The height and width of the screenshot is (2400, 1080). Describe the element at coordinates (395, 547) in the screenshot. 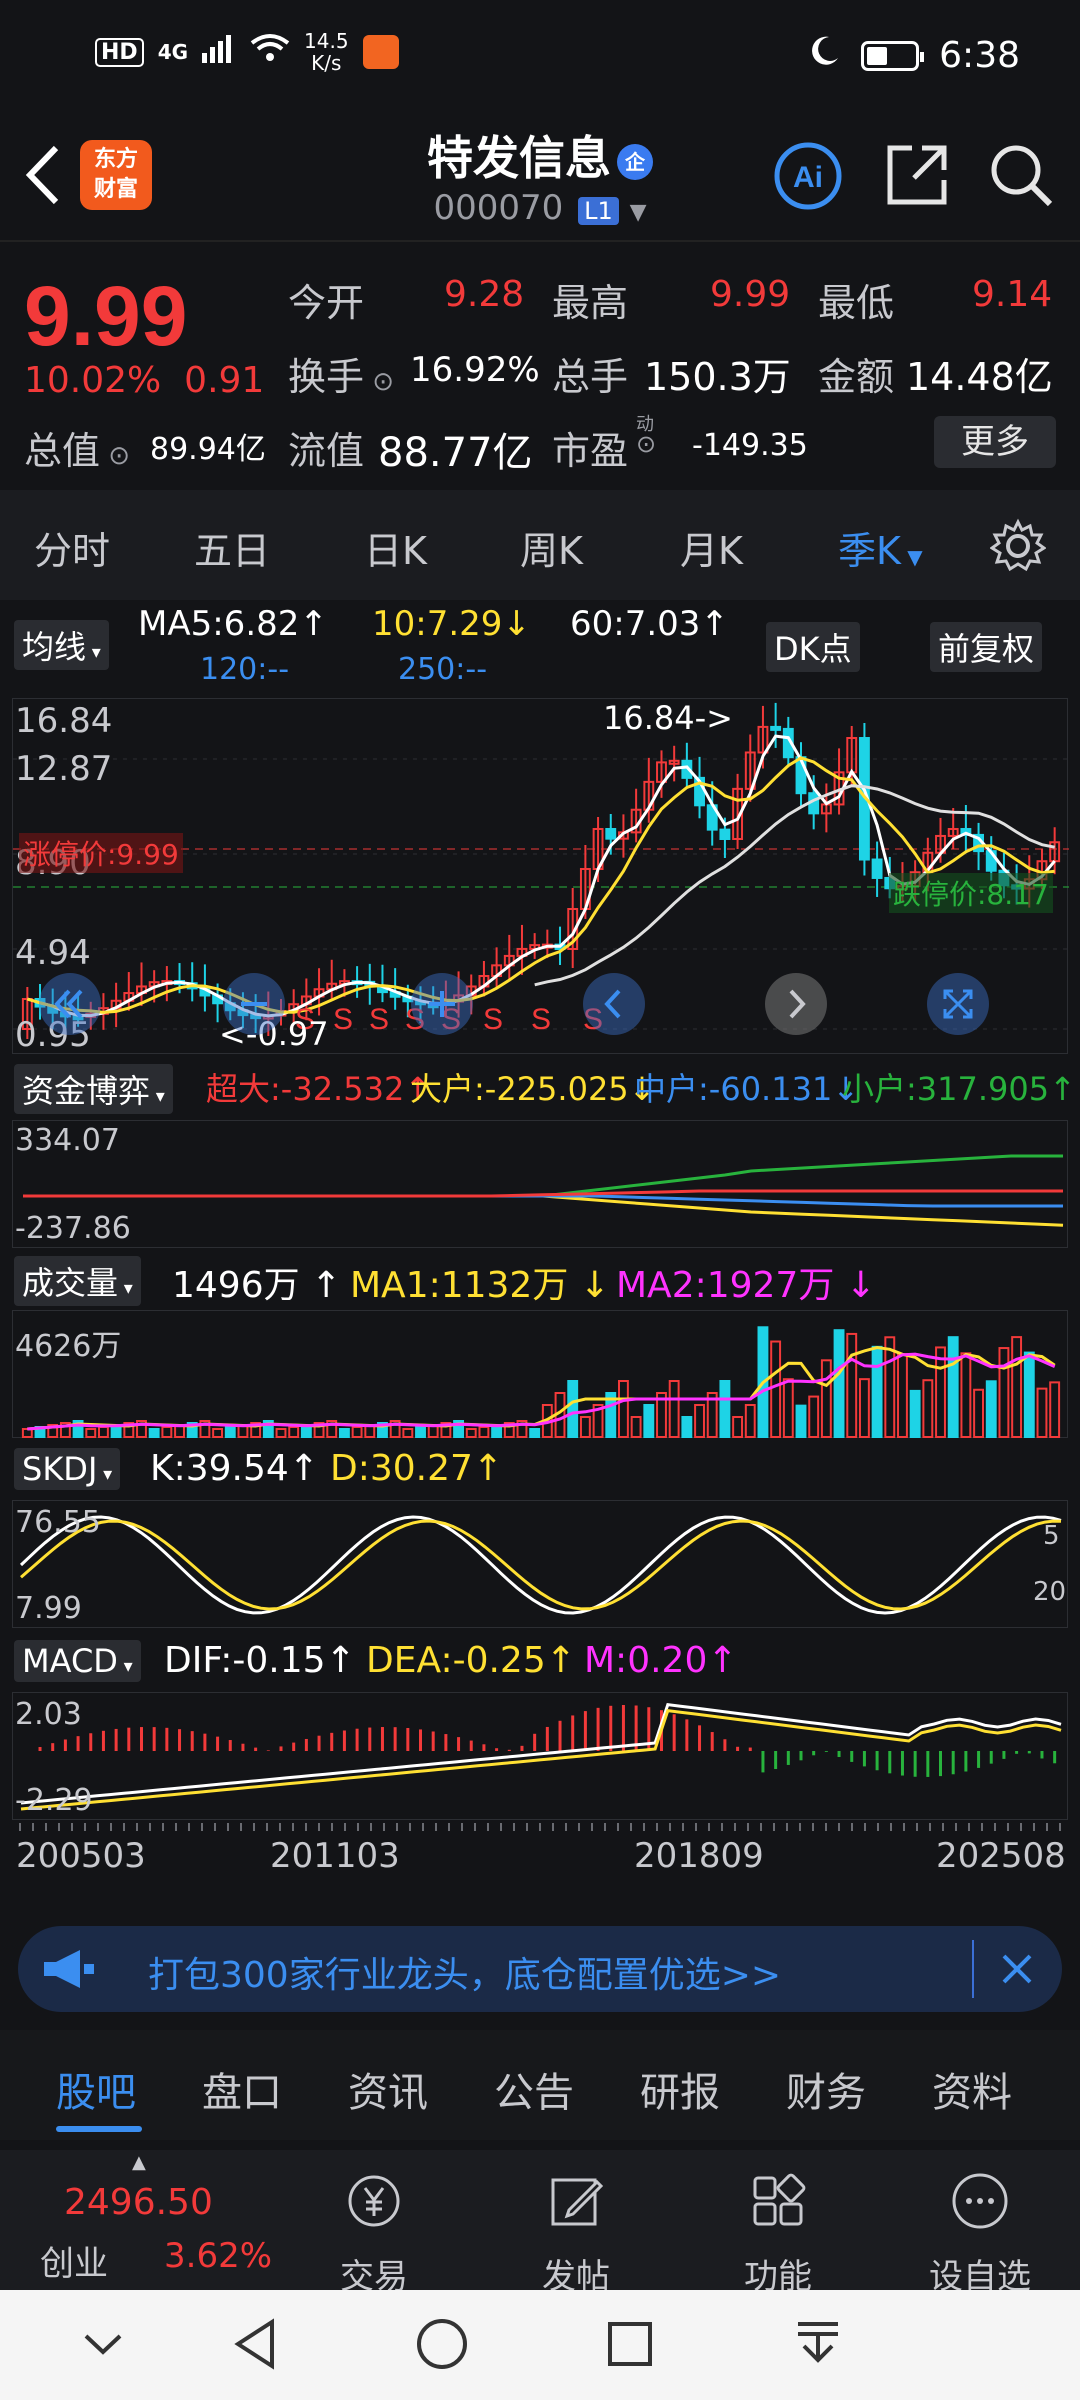

I see `tab-daily-k: 日K` at that location.